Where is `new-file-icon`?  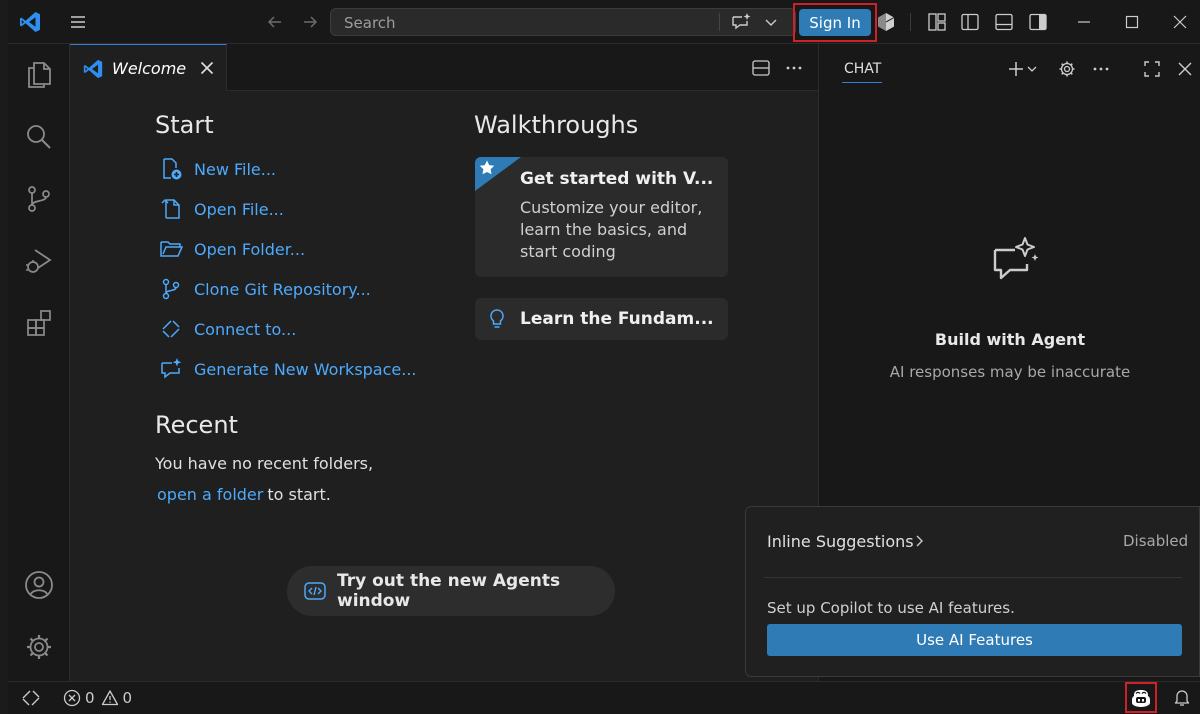 new-file-icon is located at coordinates (171, 169).